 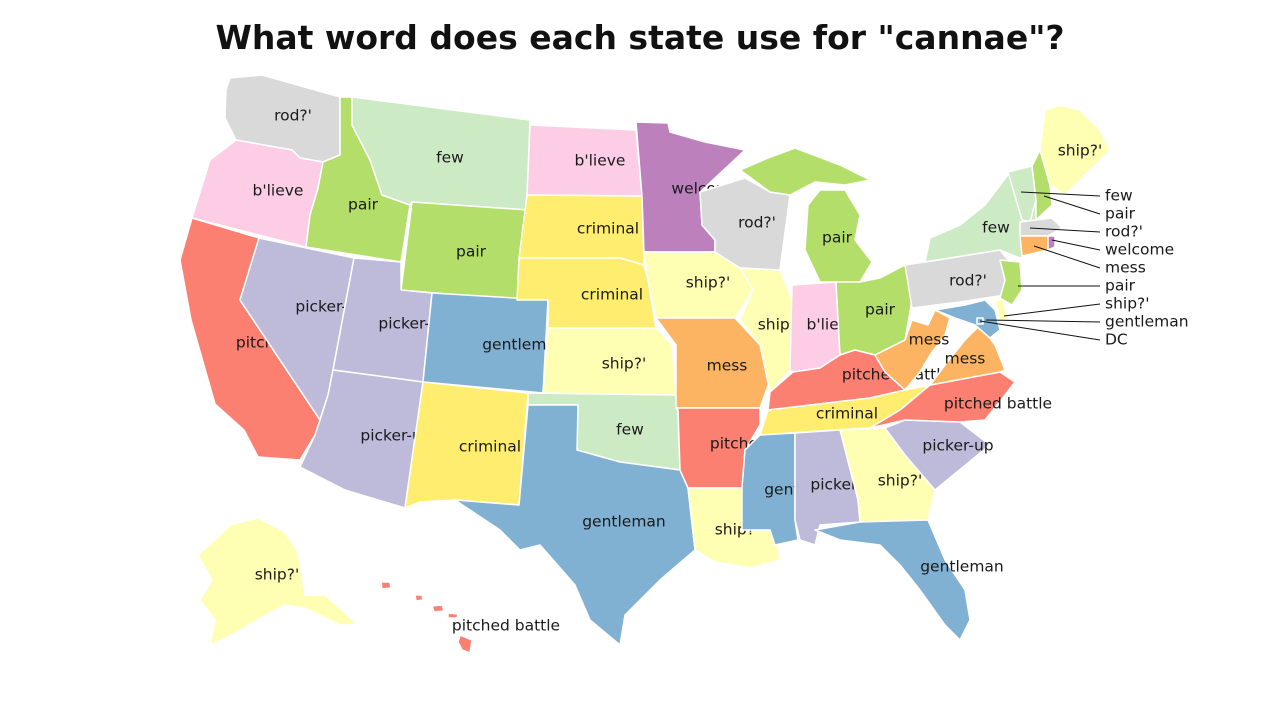 I want to click on state-ak: ship?', so click(x=278, y=581).